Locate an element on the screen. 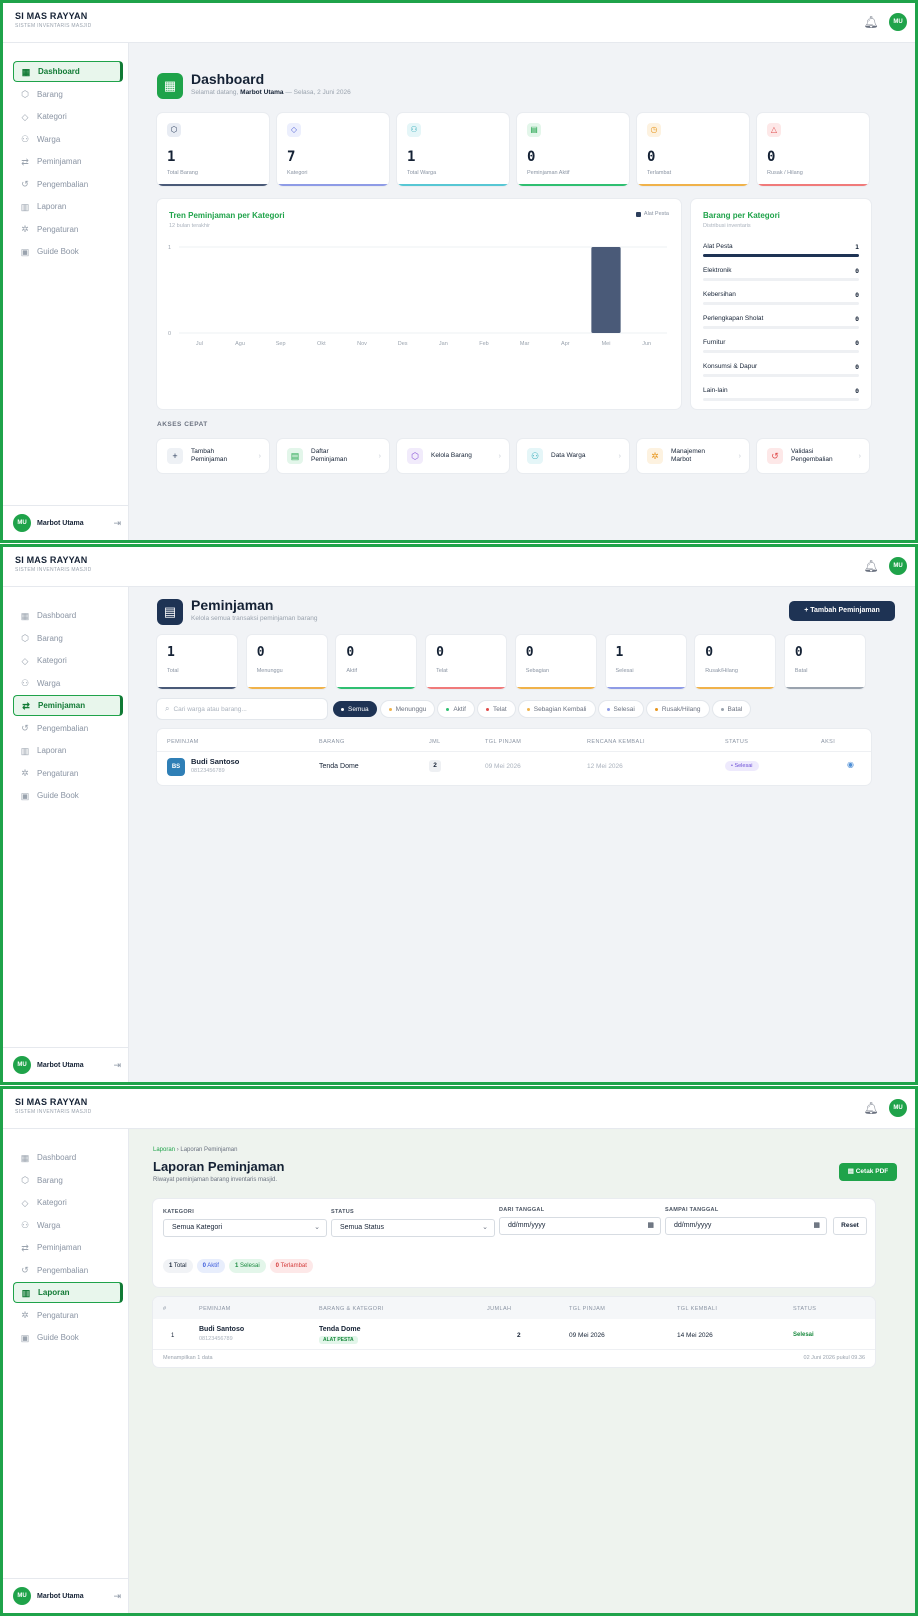 The width and height of the screenshot is (918, 1616). dari-date-input: dd/mm/yyyy ▦ is located at coordinates (580, 1226).